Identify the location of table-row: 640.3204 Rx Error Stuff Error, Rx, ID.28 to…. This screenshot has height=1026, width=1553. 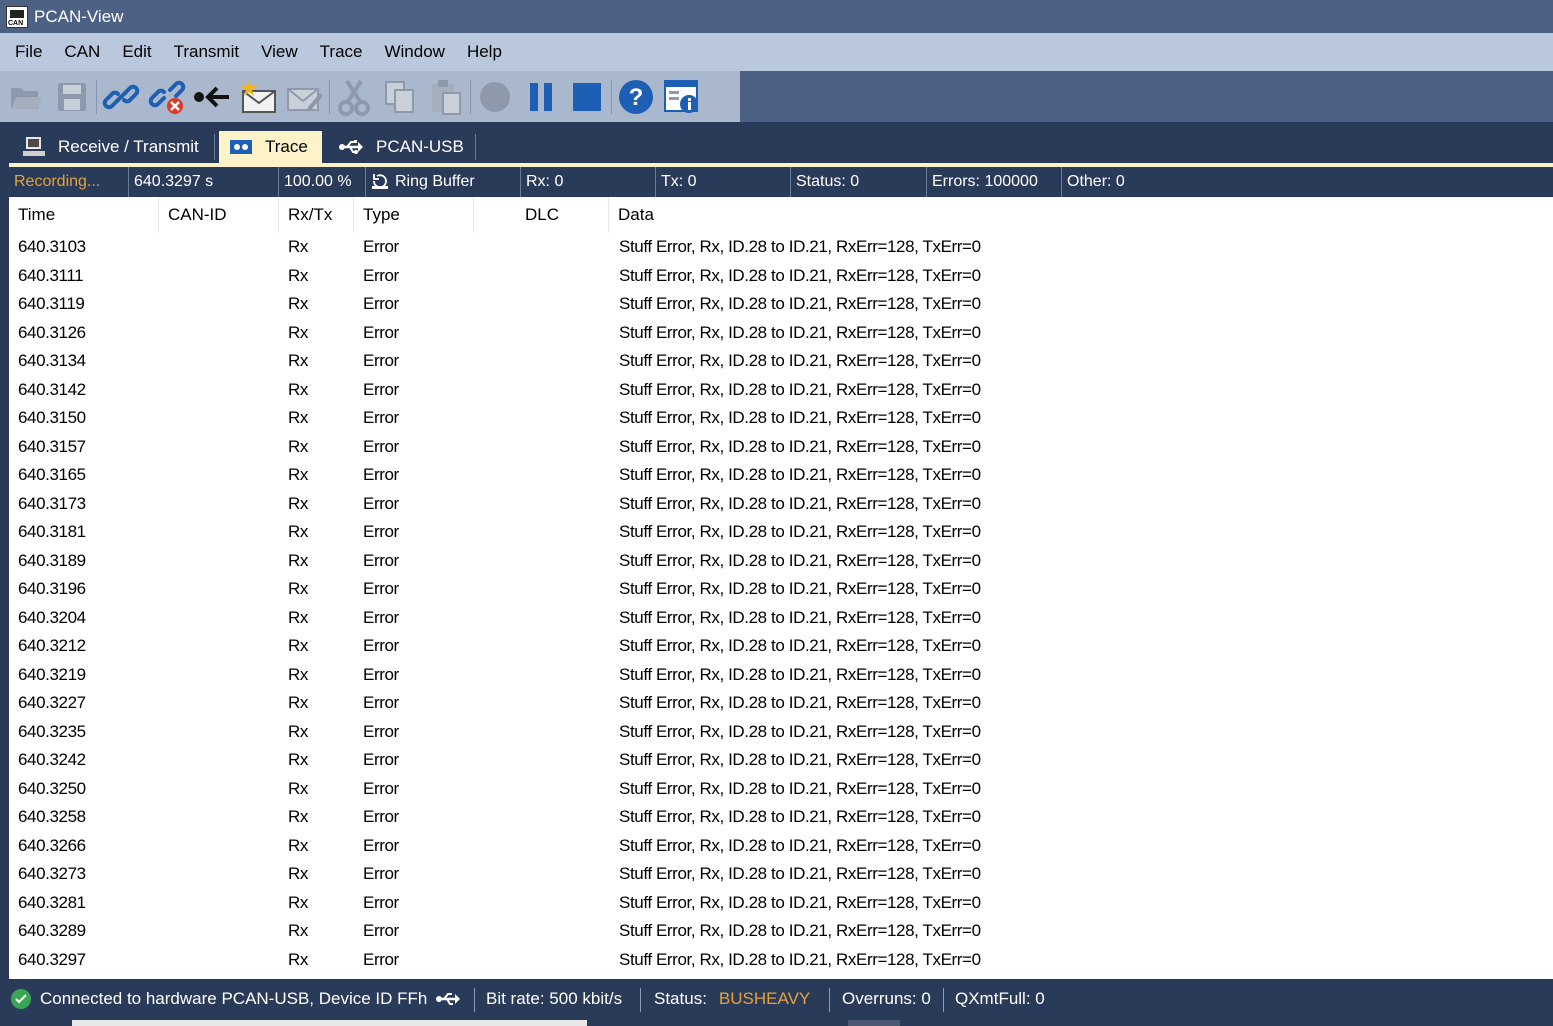
(781, 618).